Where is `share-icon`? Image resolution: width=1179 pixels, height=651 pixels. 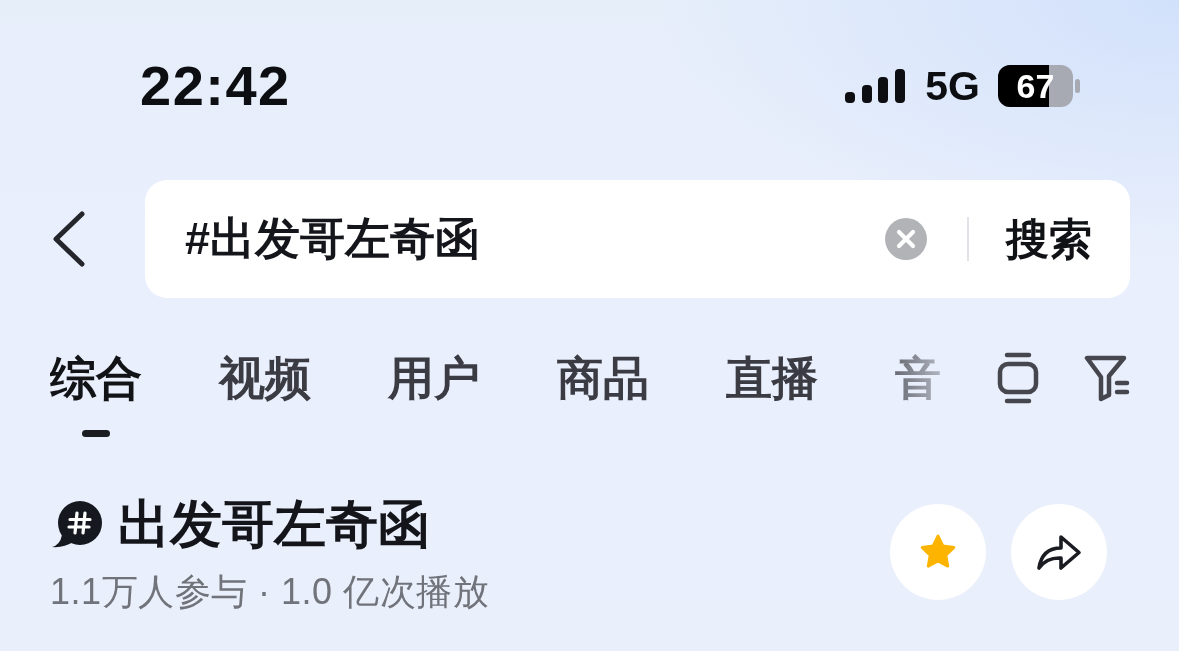
share-icon is located at coordinates (1059, 552).